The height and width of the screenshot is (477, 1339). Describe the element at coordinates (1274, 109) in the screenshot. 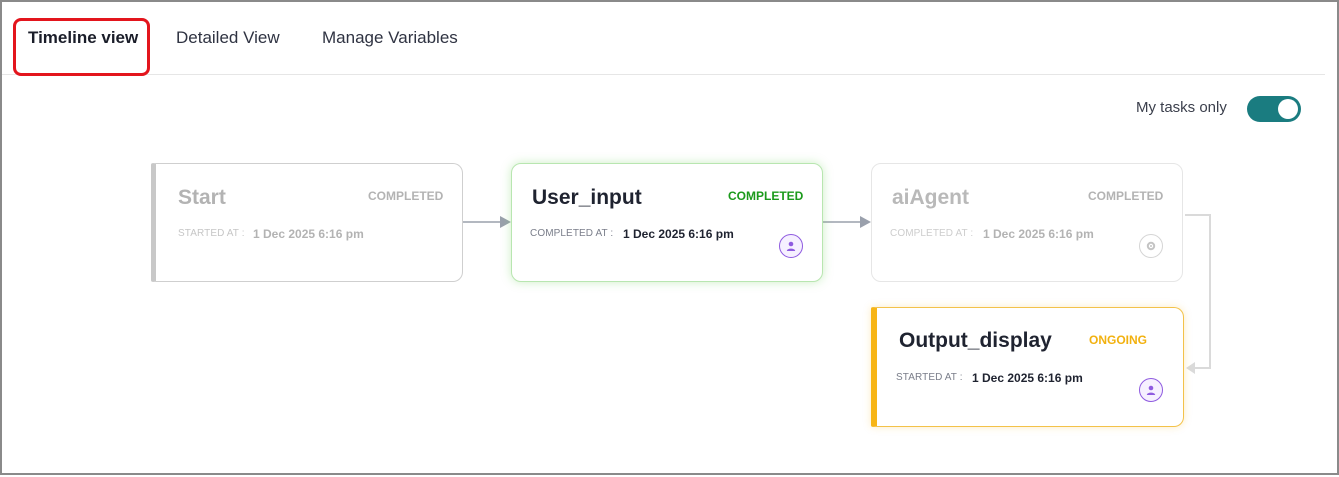

I see `my-tasks-only-toggle` at that location.